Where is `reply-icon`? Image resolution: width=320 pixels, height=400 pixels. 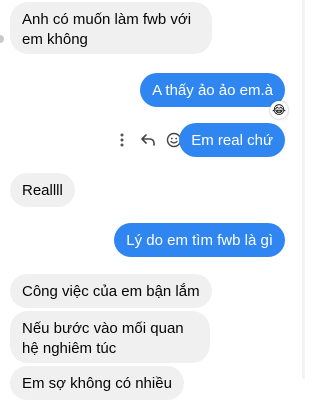 reply-icon is located at coordinates (148, 140).